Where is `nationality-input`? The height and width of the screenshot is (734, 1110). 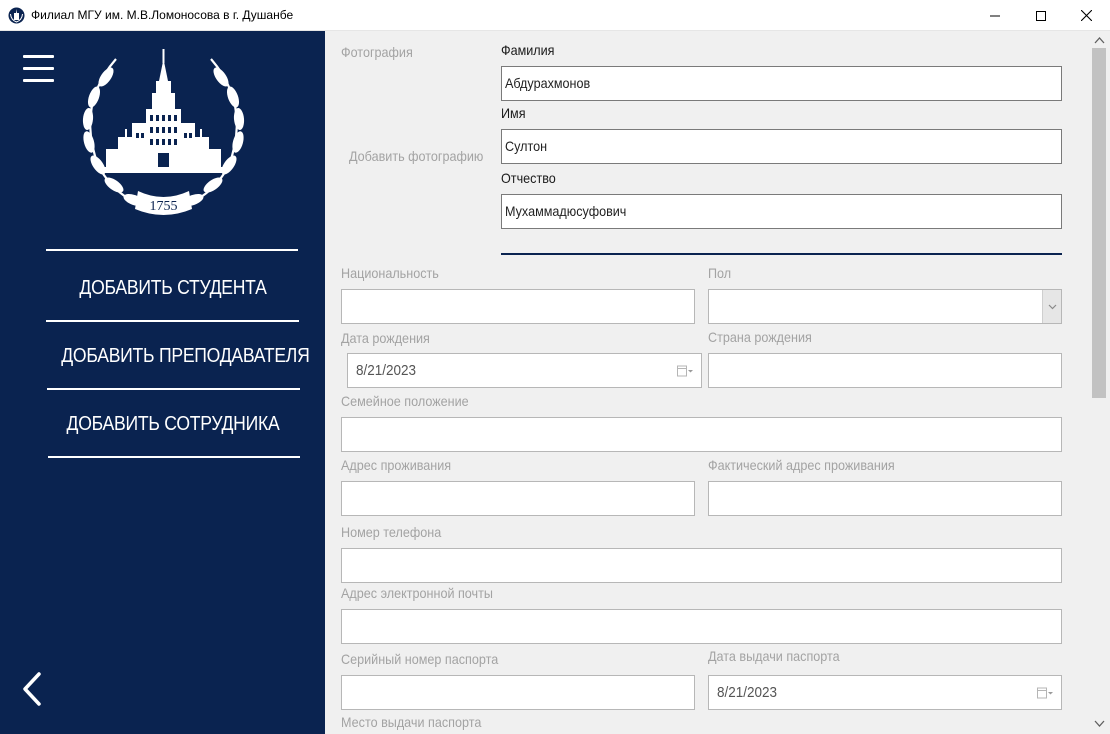
nationality-input is located at coordinates (518, 306).